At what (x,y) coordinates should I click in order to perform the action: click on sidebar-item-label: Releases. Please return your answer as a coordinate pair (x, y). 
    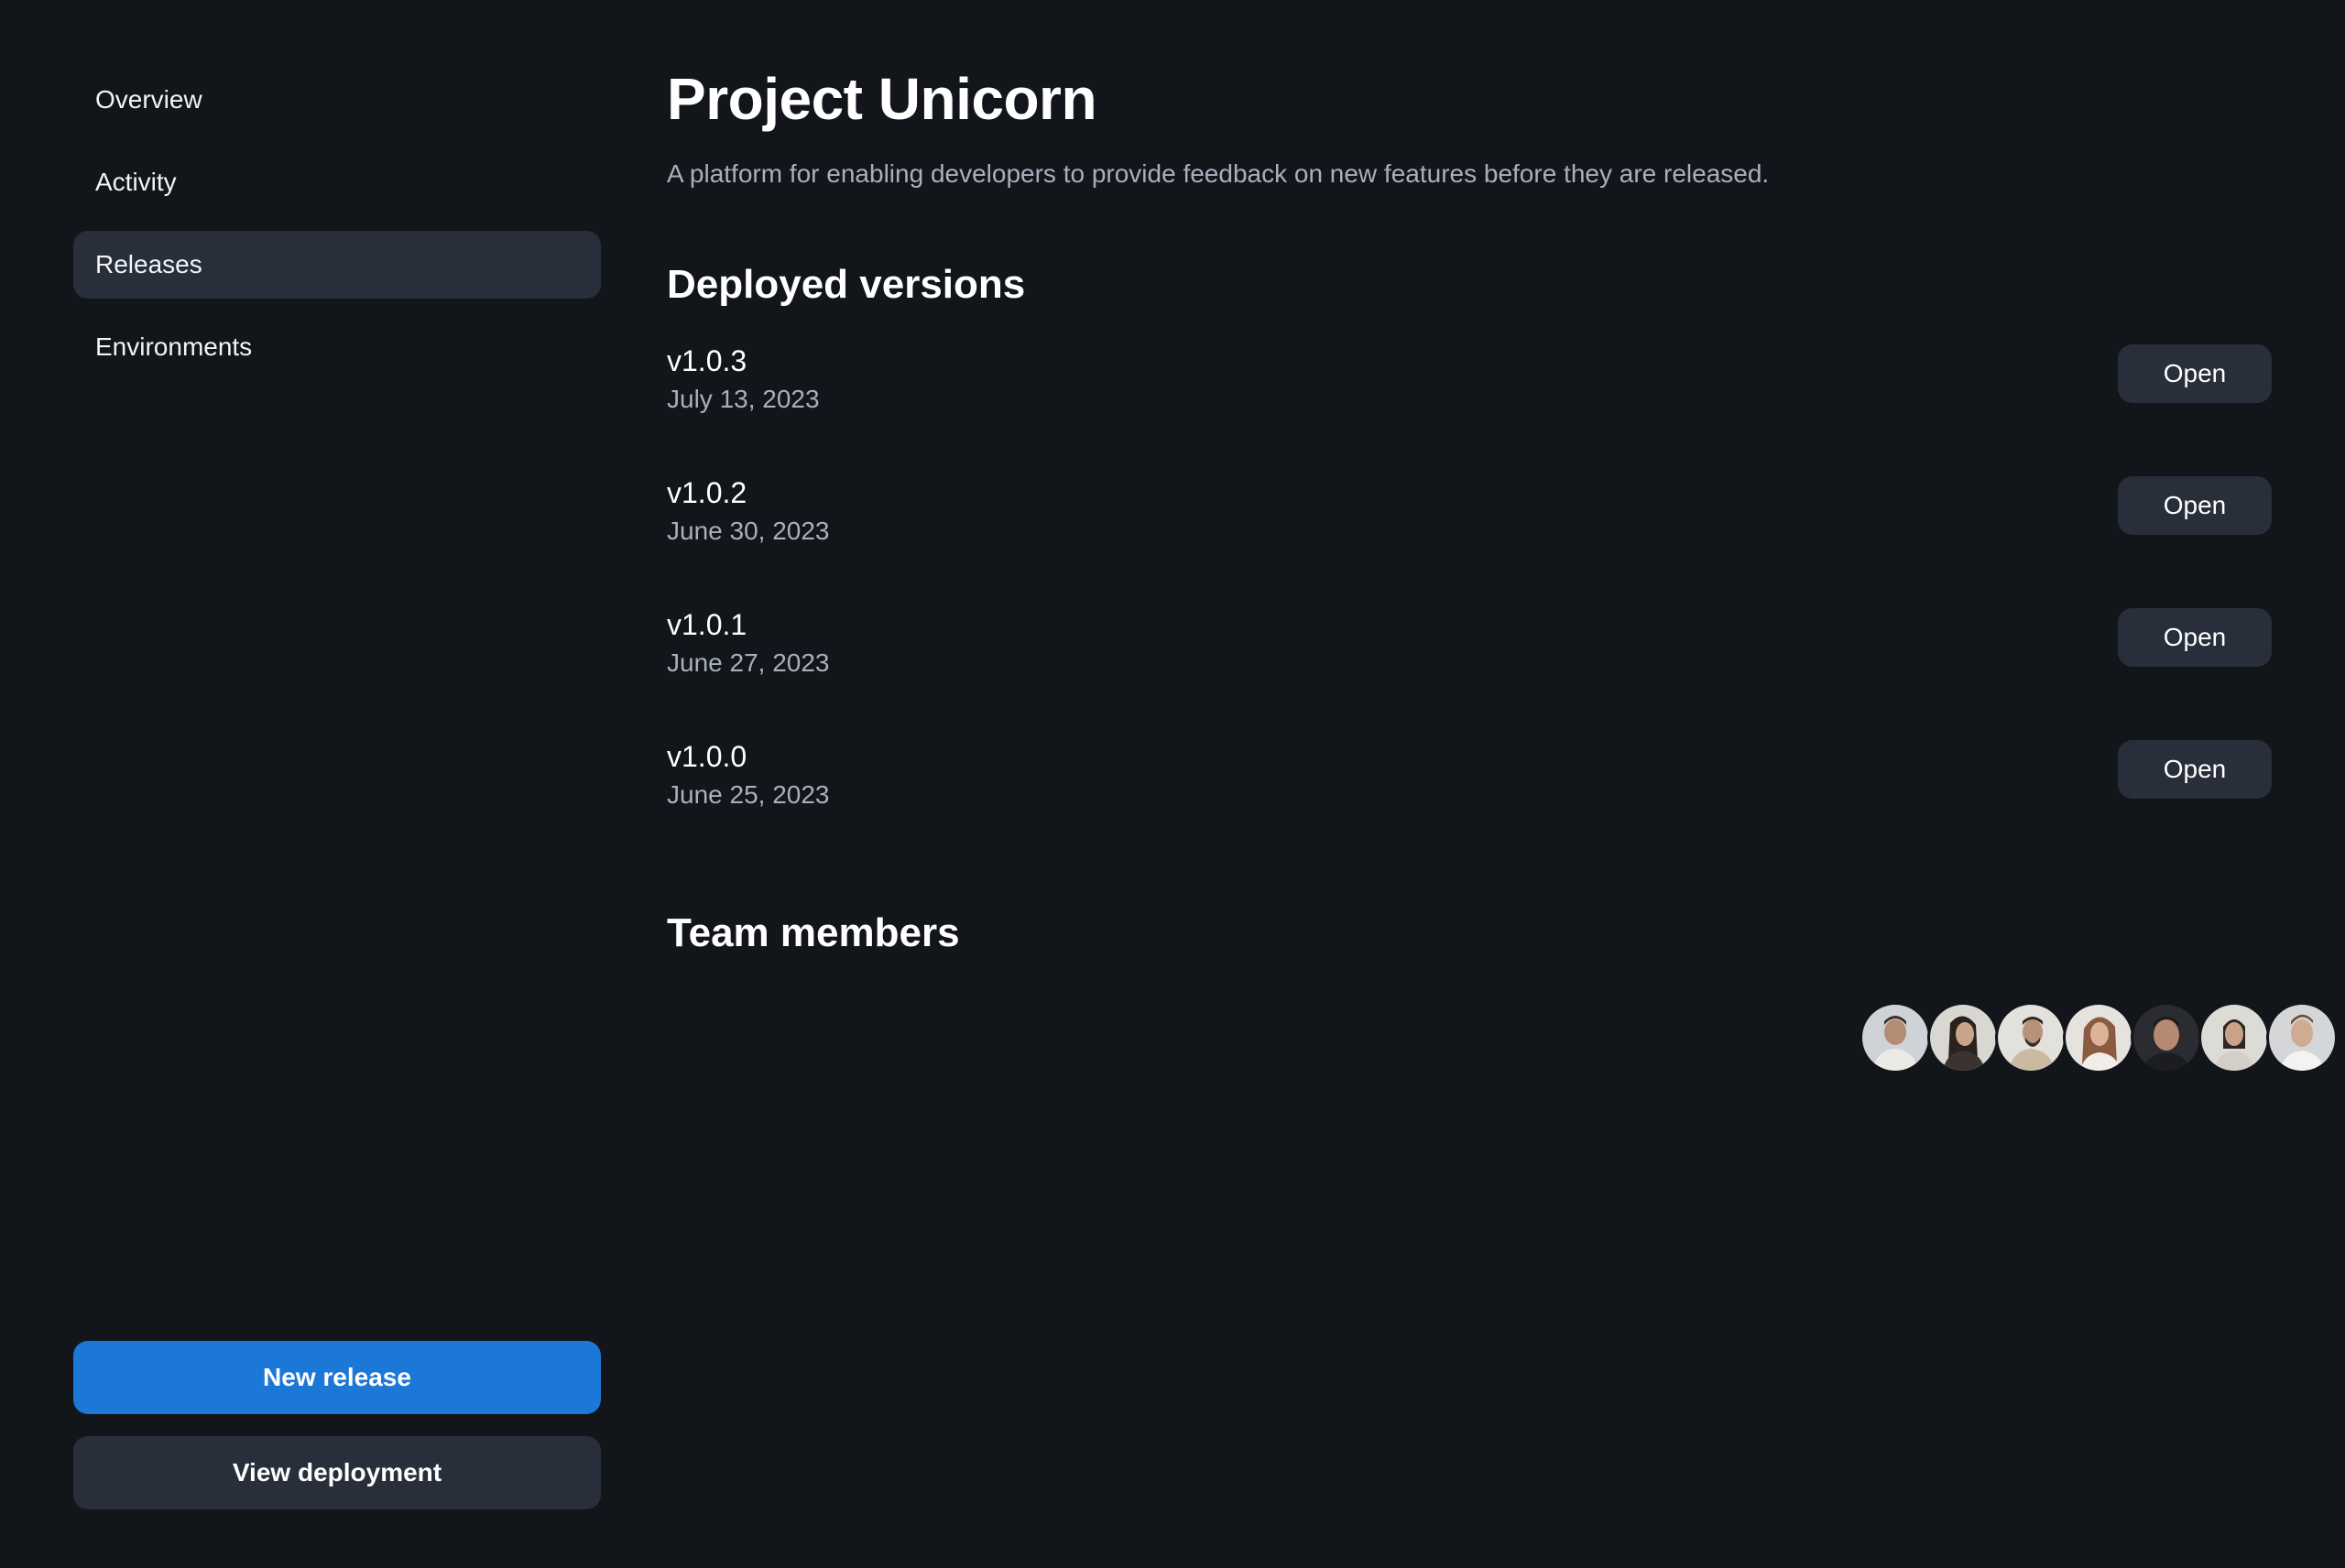
    Looking at the image, I should click on (148, 264).